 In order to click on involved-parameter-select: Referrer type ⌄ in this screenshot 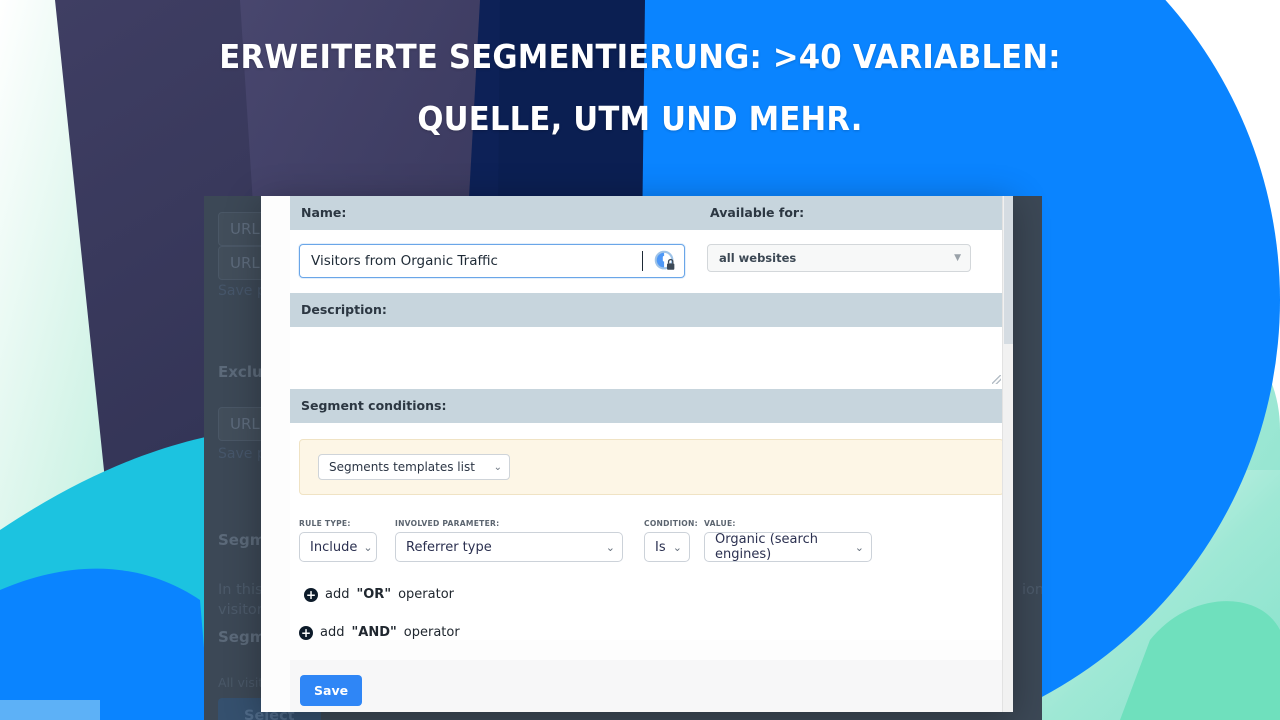, I will do `click(509, 547)`.